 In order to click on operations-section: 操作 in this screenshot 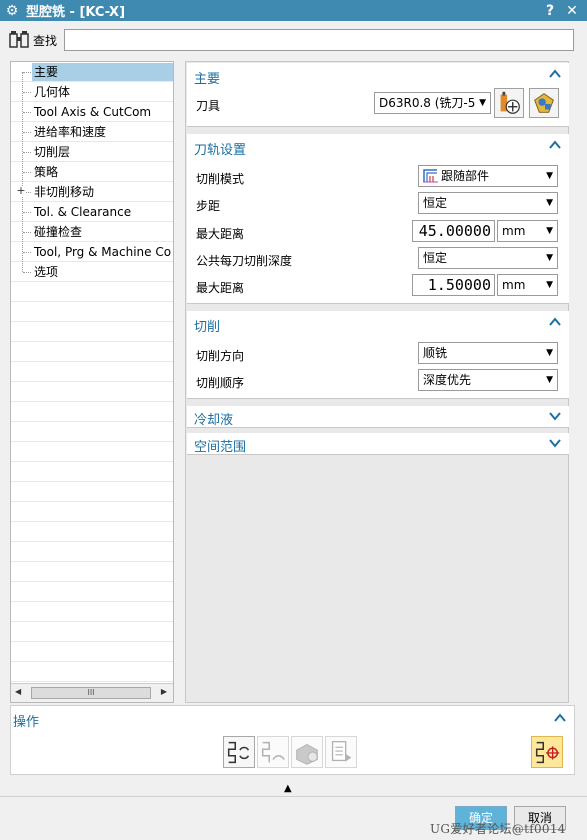, I will do `click(292, 740)`.